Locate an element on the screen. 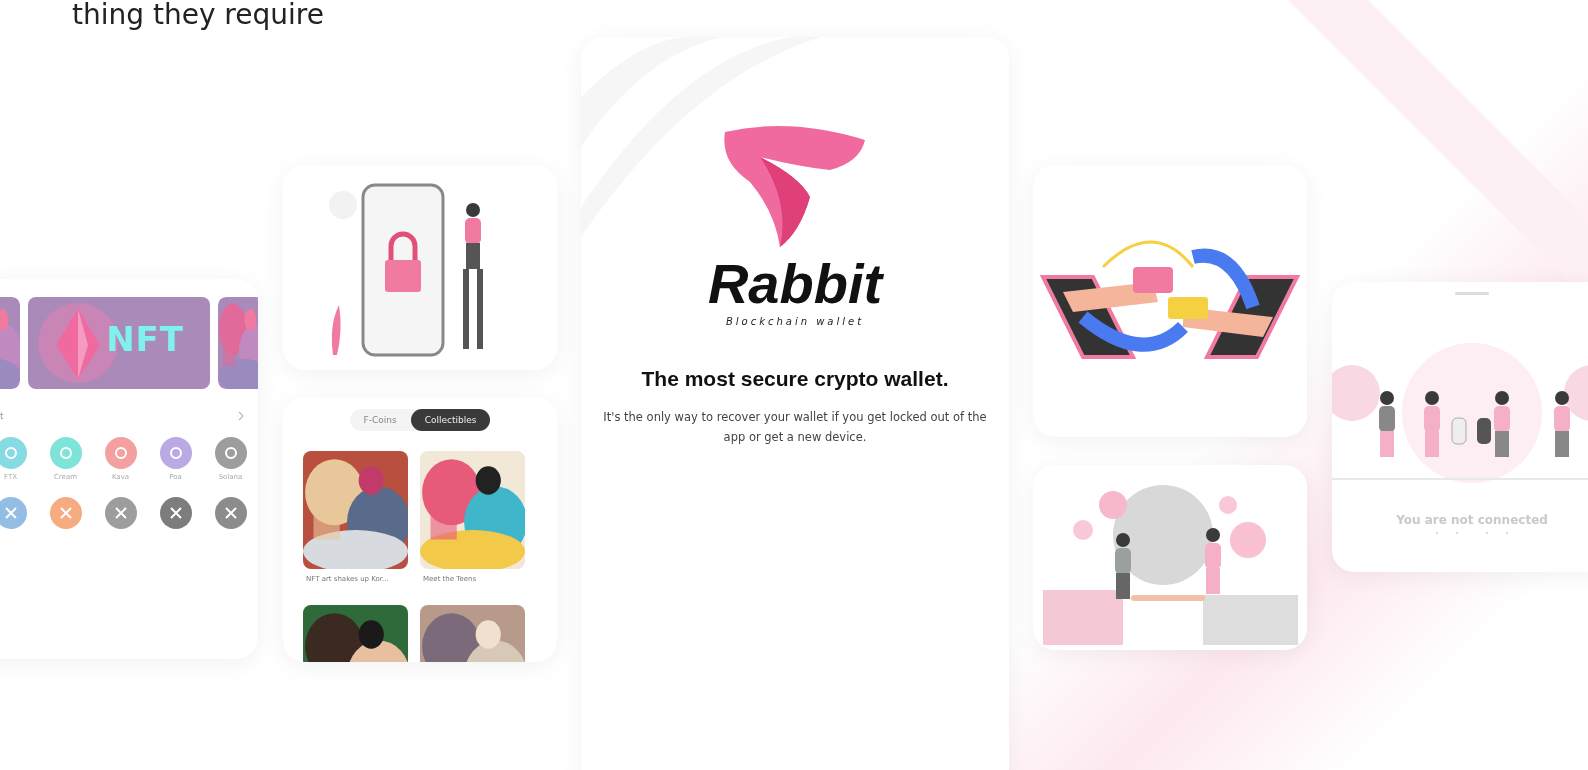  banner-title: NFT is located at coordinates (145, 339).